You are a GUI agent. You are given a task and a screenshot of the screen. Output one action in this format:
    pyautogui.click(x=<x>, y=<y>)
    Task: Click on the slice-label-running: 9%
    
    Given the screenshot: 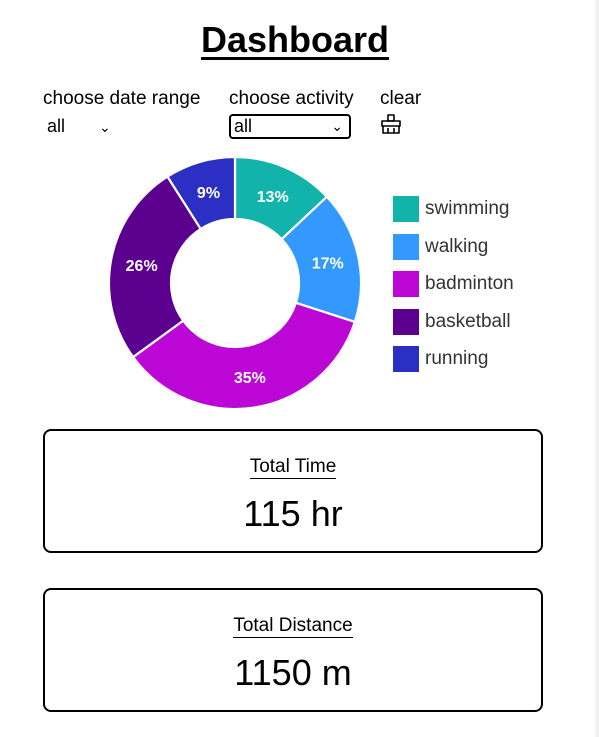 What is the action you would take?
    pyautogui.click(x=208, y=193)
    